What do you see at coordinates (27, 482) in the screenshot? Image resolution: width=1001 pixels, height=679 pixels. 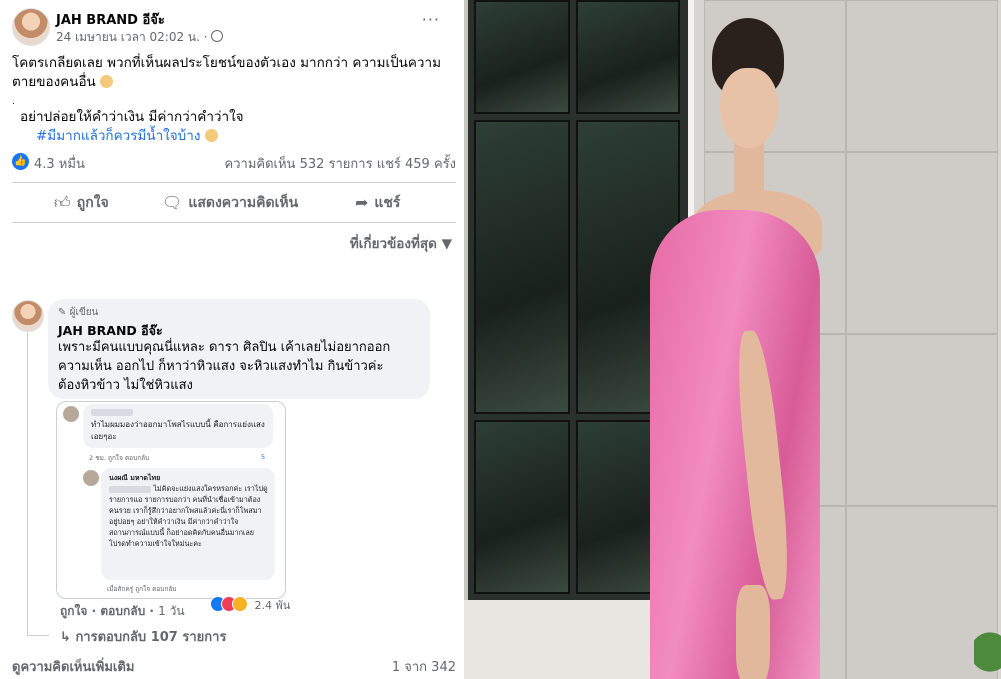 I see `thread-line` at bounding box center [27, 482].